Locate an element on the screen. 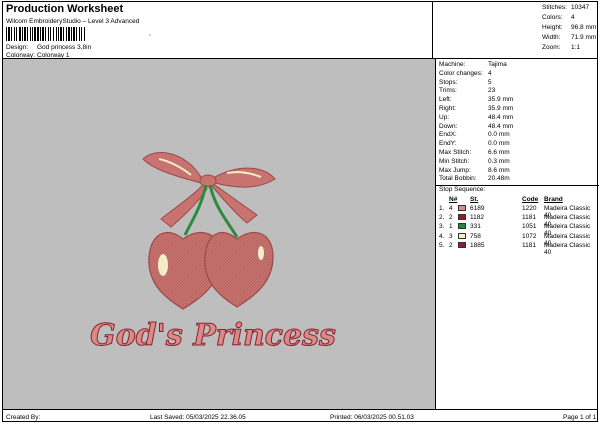 This screenshot has height=424, width=600. machine-info-value: 20.48m is located at coordinates (499, 179).